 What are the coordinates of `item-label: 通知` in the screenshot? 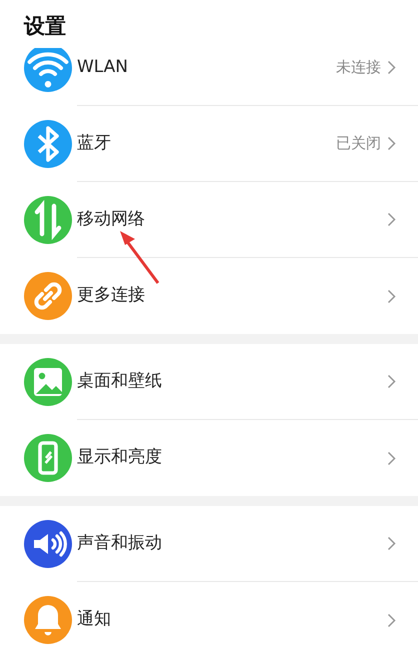 It's located at (94, 620).